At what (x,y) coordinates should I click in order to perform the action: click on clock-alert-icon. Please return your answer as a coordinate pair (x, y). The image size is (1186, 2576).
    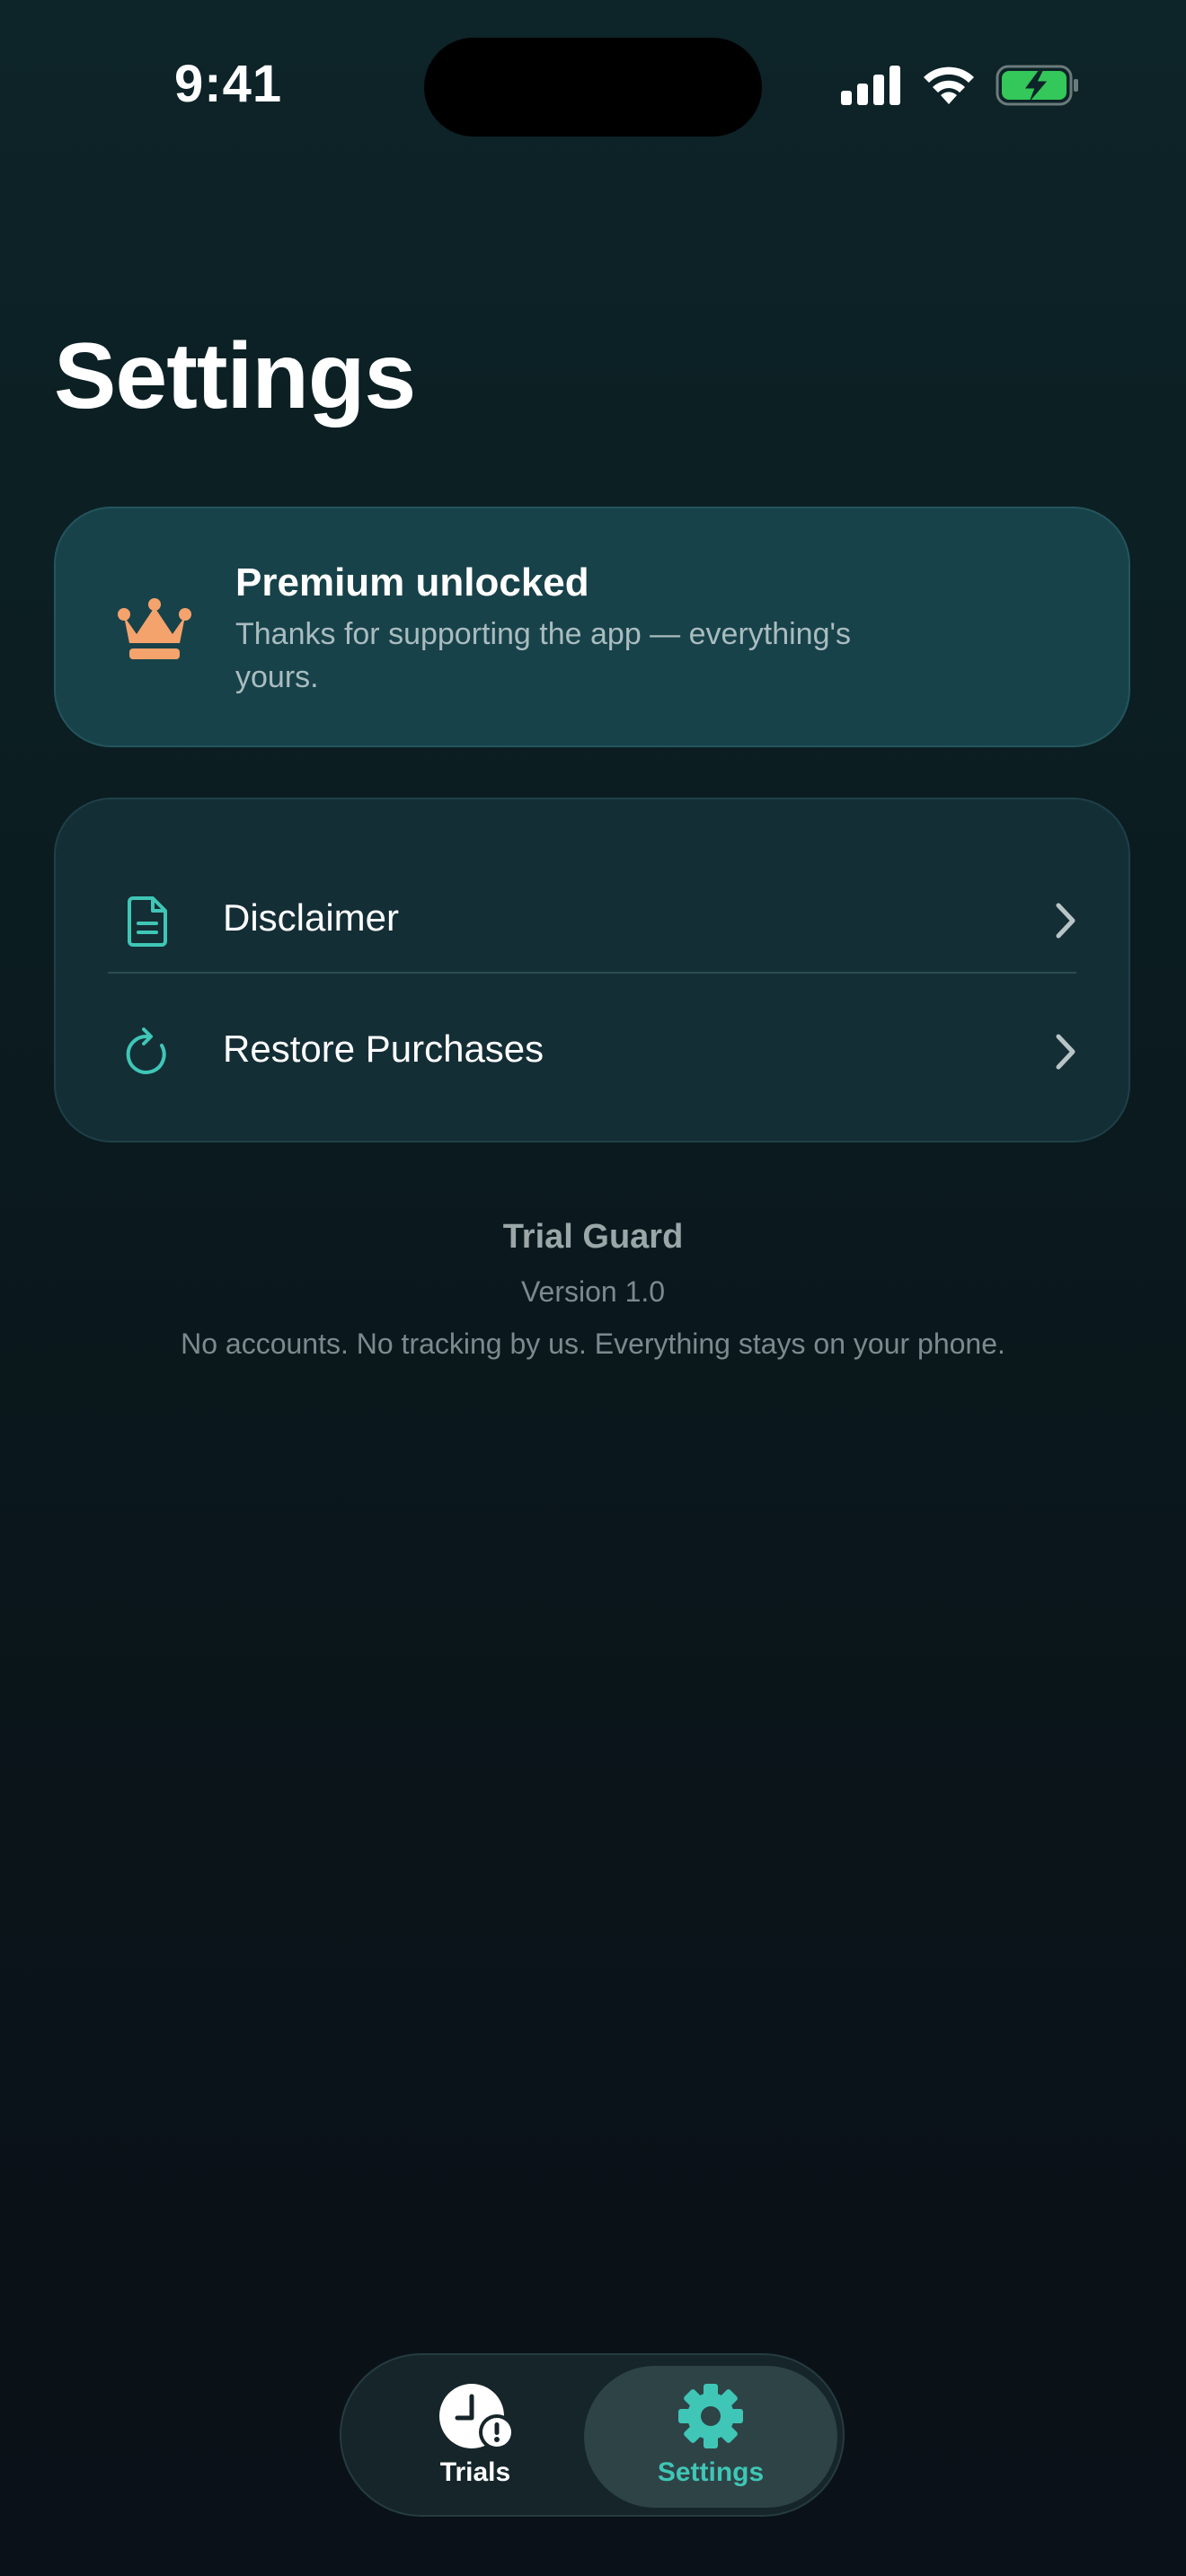
    Looking at the image, I should click on (476, 2417).